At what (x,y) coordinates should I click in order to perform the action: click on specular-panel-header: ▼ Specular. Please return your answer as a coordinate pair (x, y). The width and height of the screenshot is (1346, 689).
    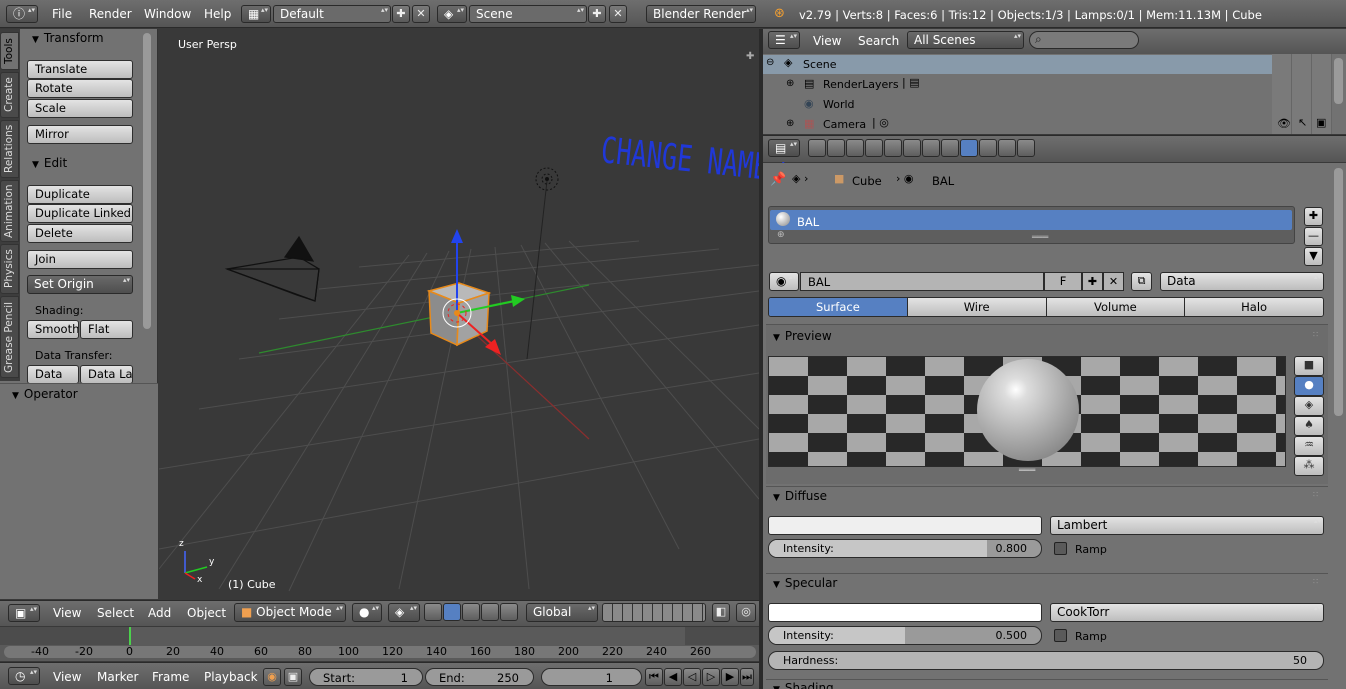
    Looking at the image, I should click on (805, 583).